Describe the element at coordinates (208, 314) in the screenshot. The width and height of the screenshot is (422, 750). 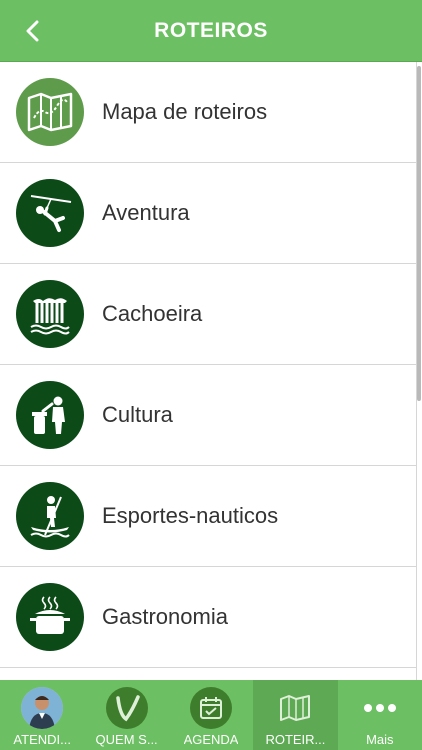
I see `list-item-cachoeira: Cachoeira` at that location.